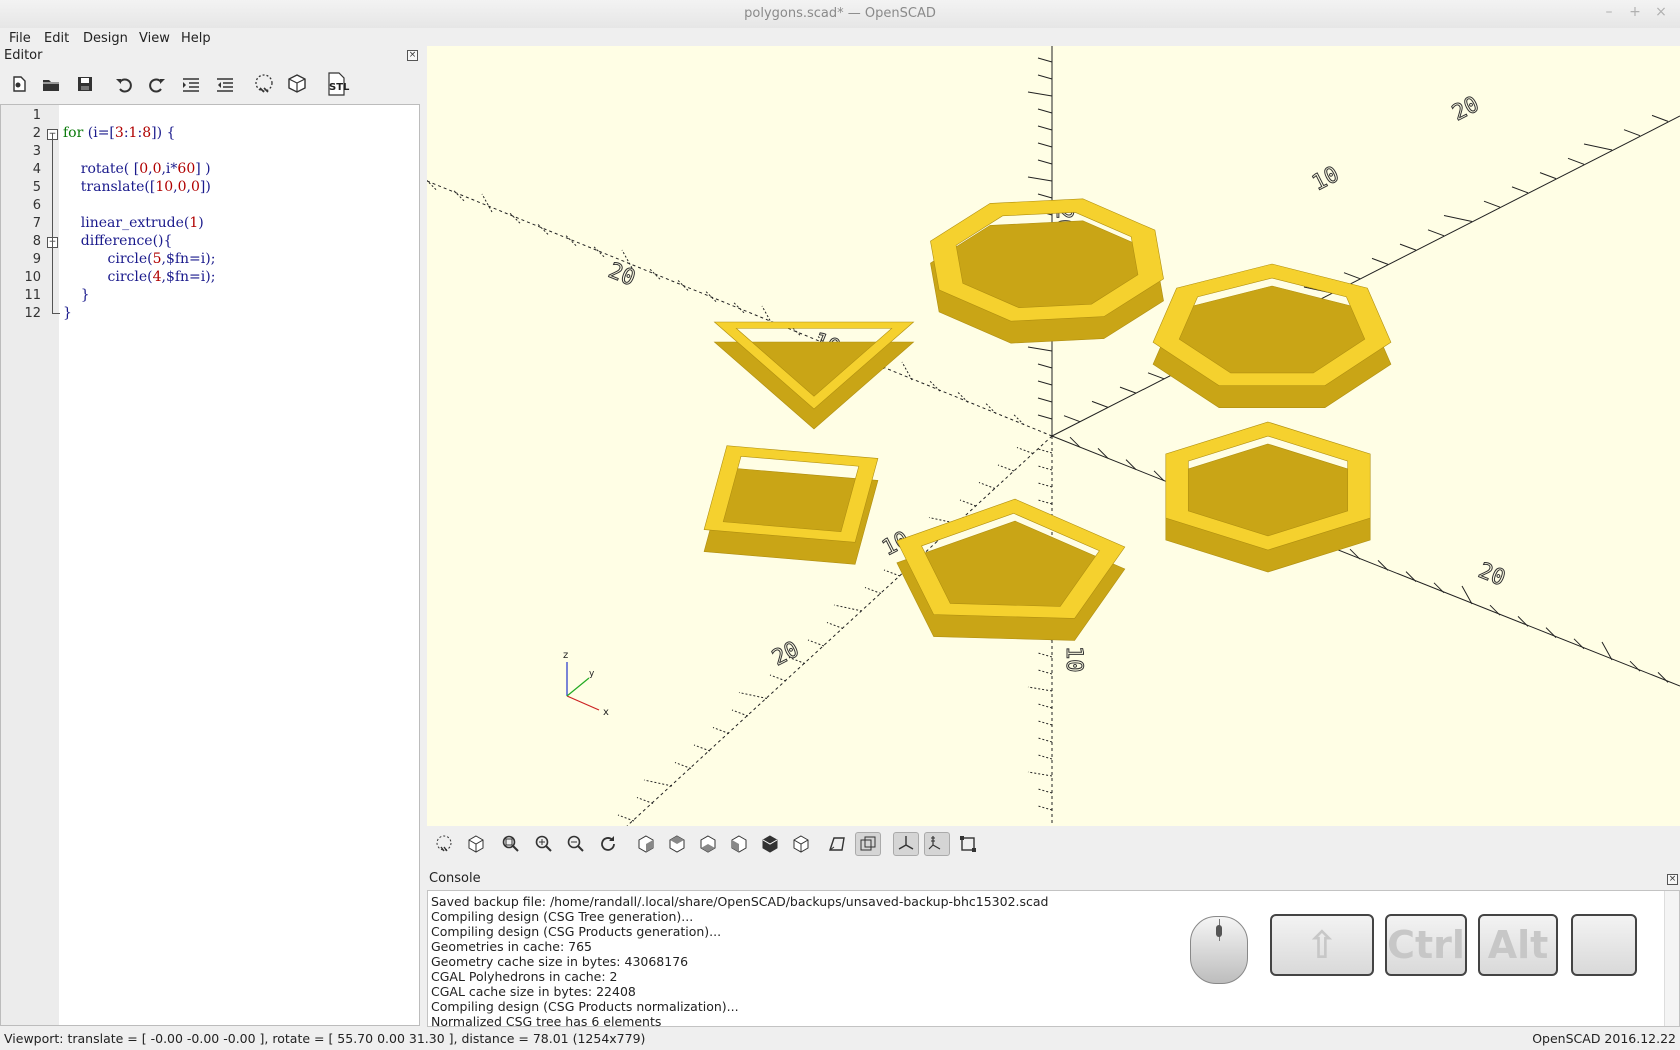  What do you see at coordinates (191, 84) in the screenshot?
I see `indent-icon` at bounding box center [191, 84].